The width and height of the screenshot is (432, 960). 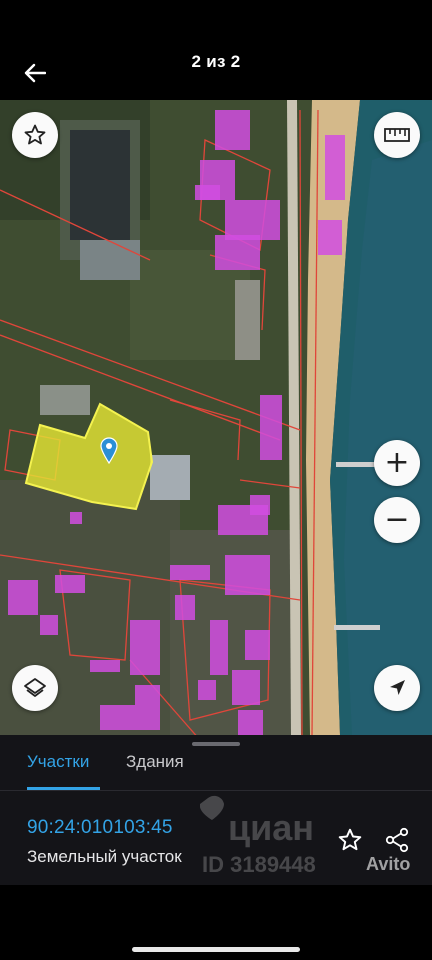 I want to click on page-title: 2 из 2, so click(x=216, y=61).